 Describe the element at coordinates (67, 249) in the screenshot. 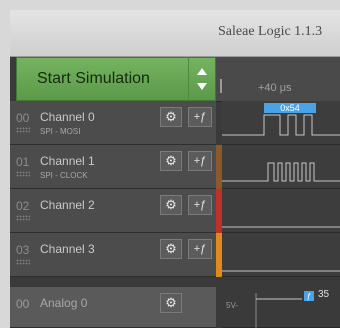

I see `channel-name: Channel 3` at that location.